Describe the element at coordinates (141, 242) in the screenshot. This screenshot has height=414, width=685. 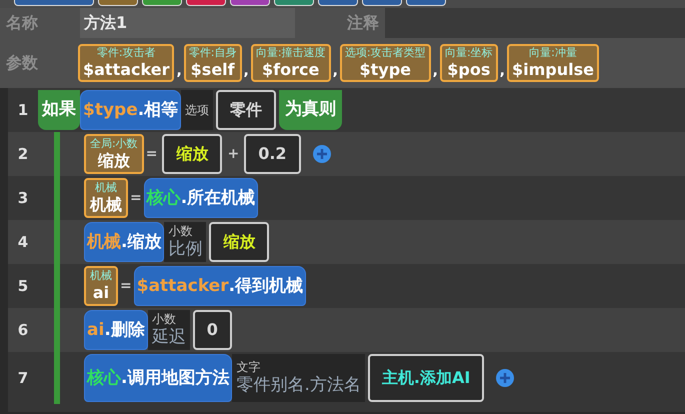
I see `method-name: .缩放` at that location.